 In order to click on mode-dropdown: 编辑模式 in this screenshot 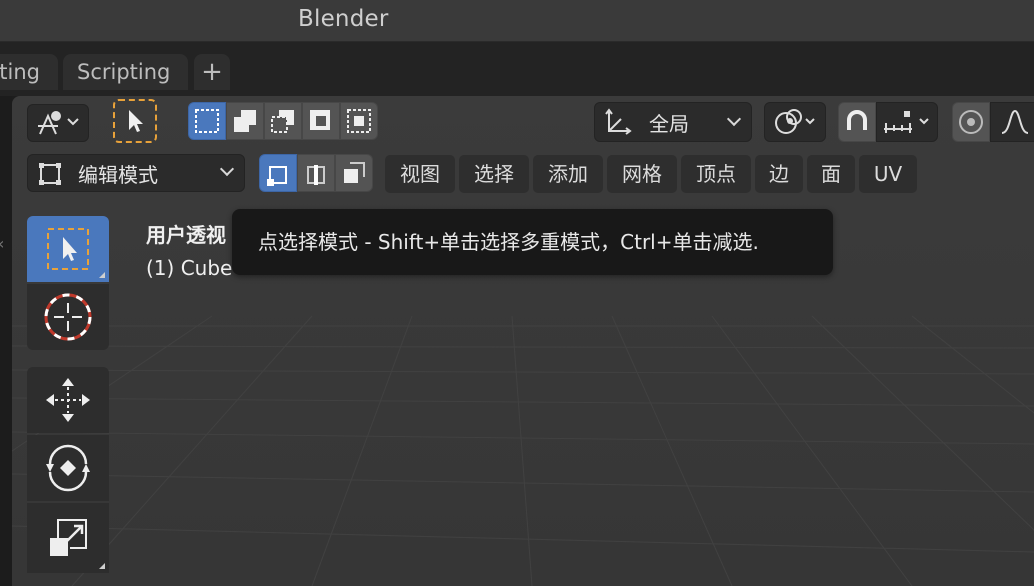, I will do `click(136, 173)`.